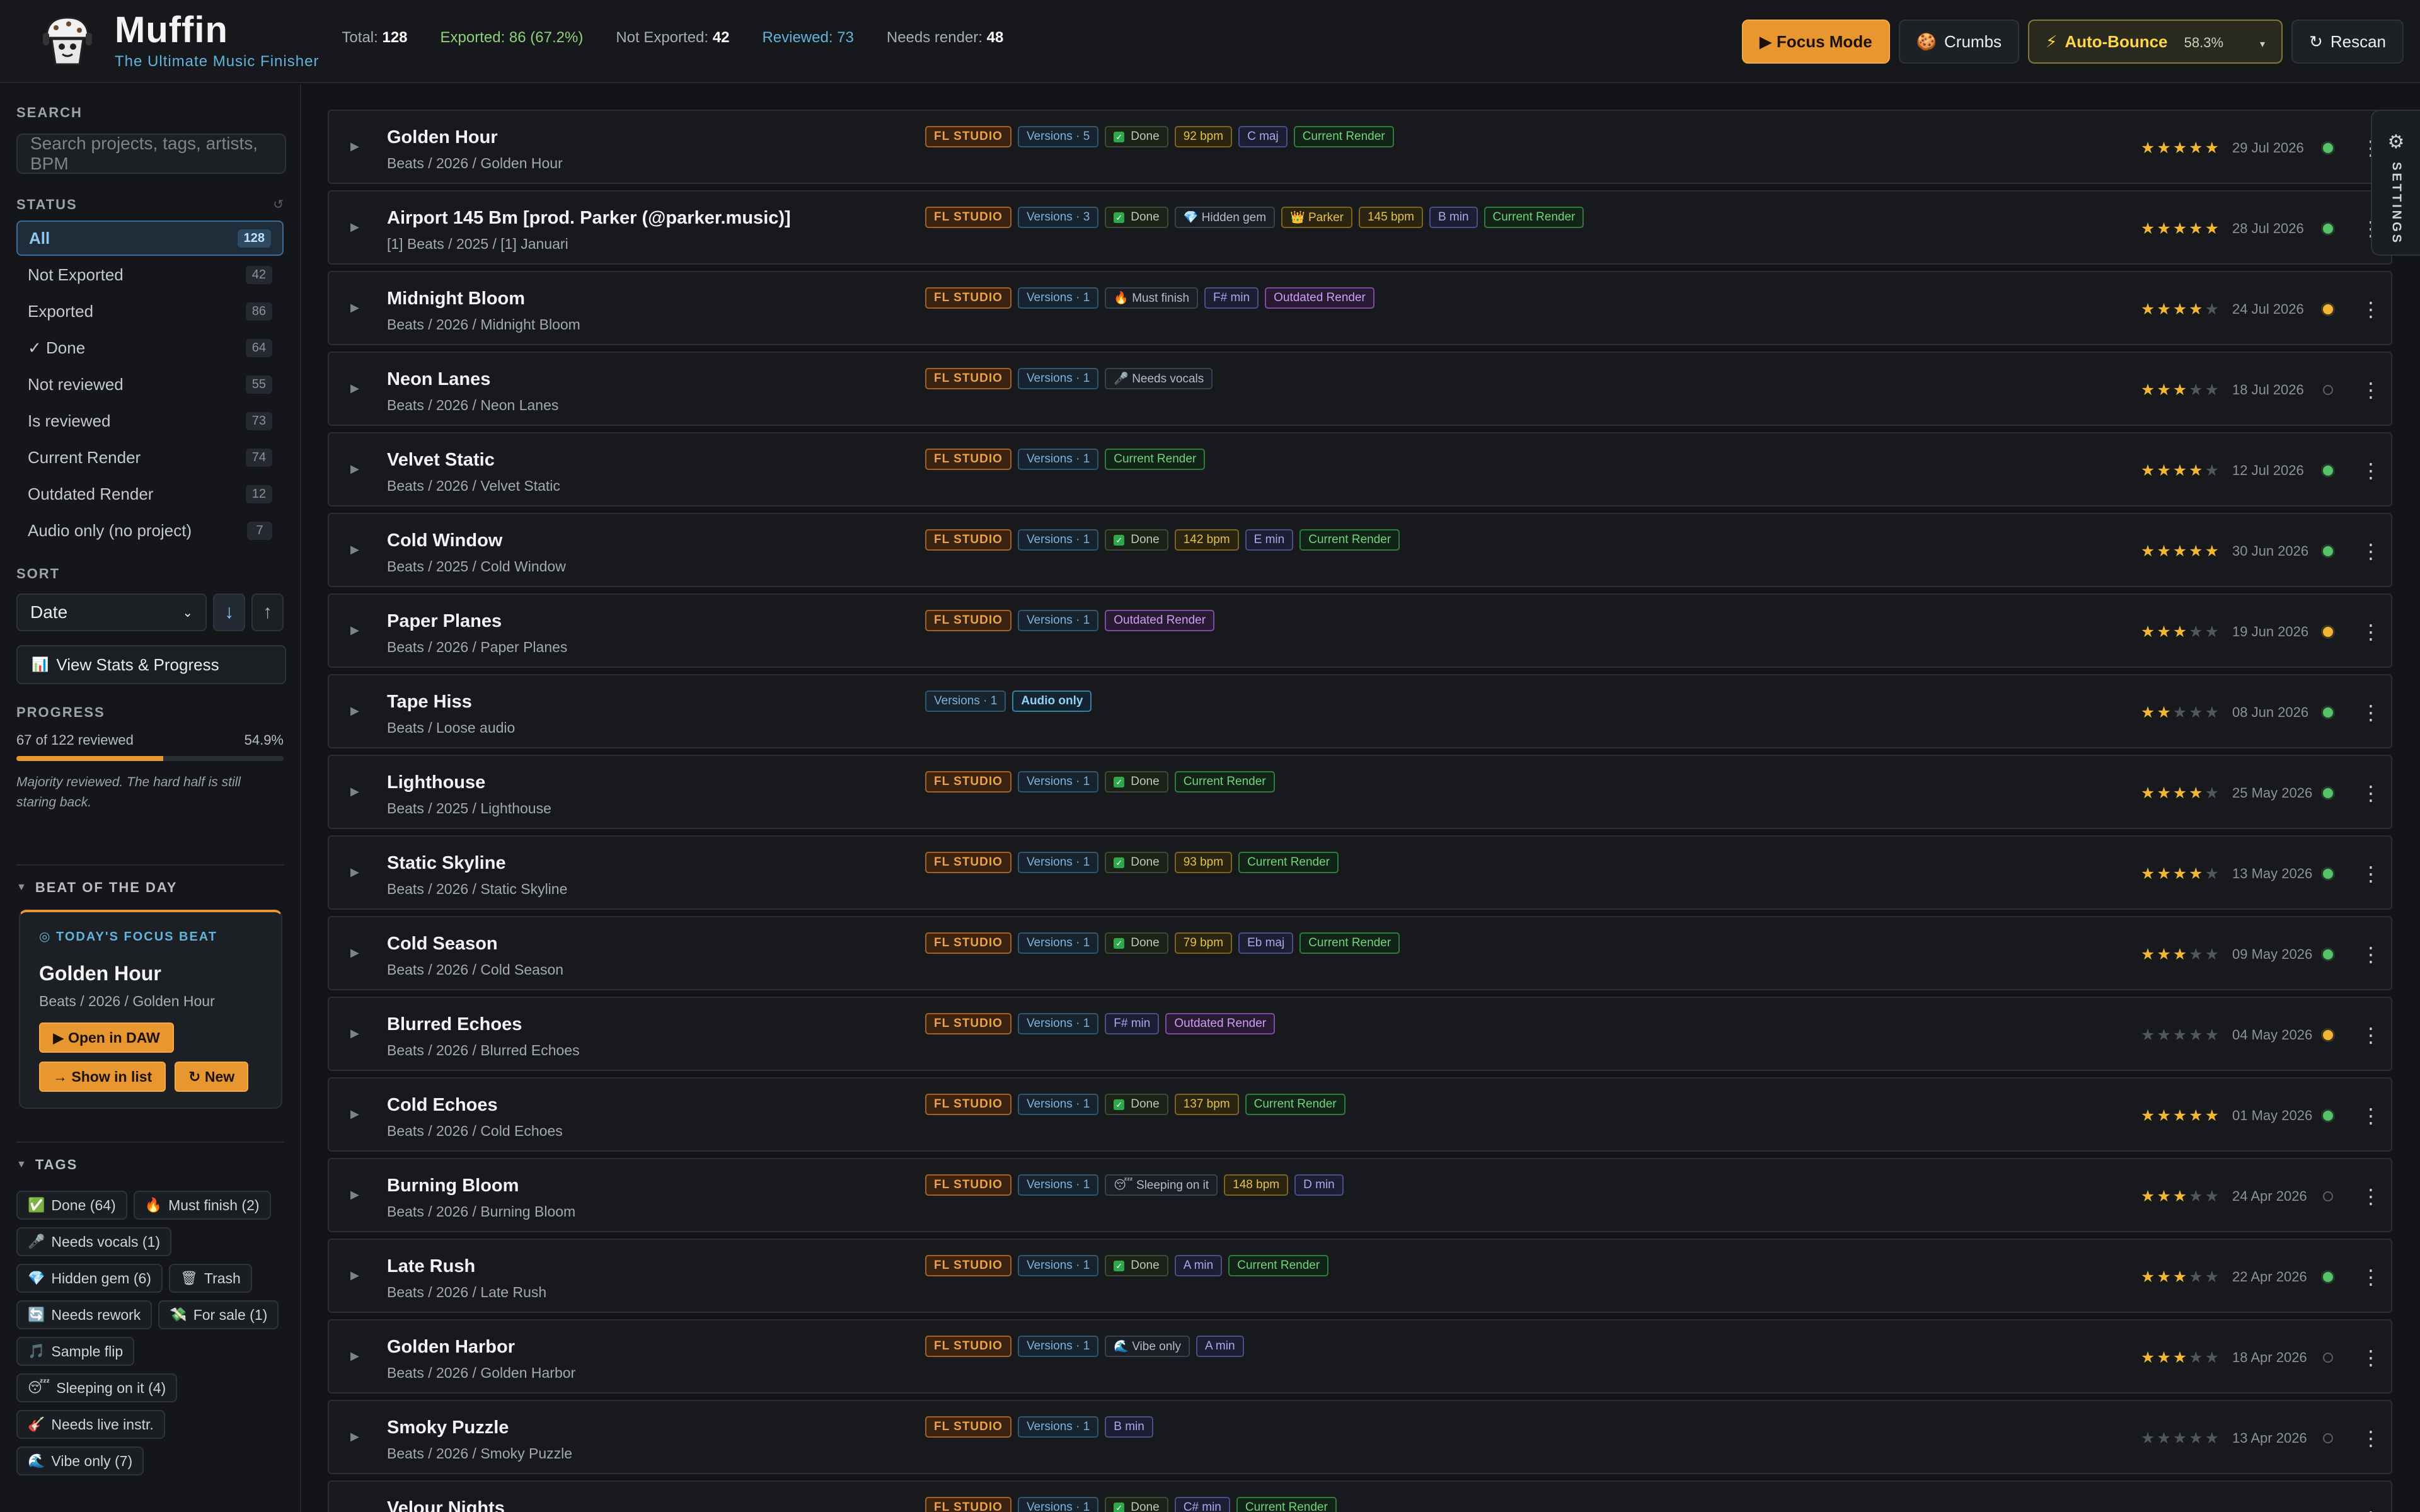 The image size is (2420, 1512). What do you see at coordinates (80, 1460) in the screenshot?
I see `tag-chip: 🌊 Vibe only (7)` at bounding box center [80, 1460].